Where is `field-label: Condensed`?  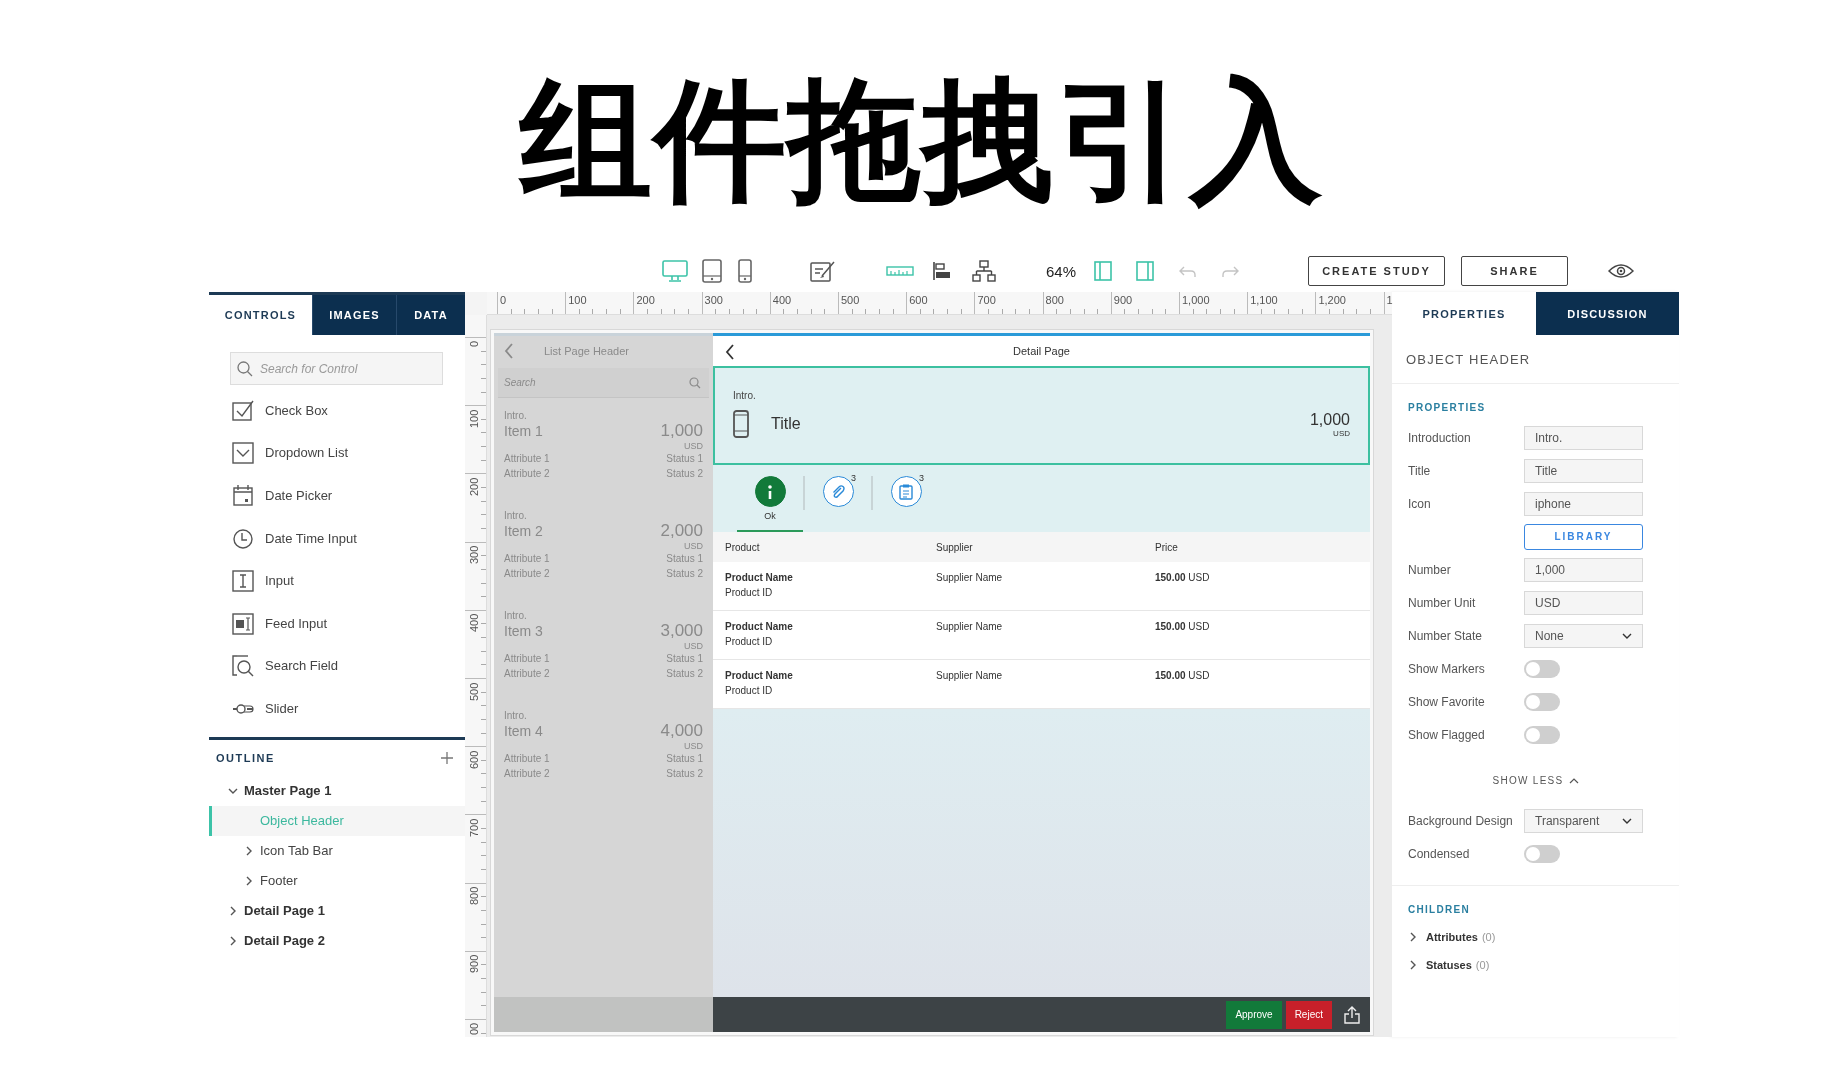 field-label: Condensed is located at coordinates (1439, 853).